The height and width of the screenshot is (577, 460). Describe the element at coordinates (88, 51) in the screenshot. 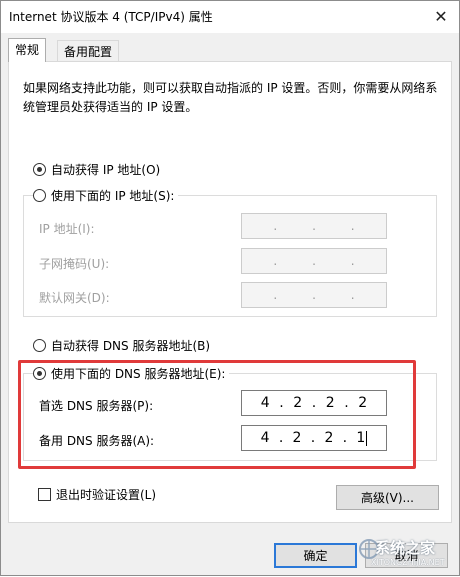

I see `tab-alternate-config: 备用配置` at that location.